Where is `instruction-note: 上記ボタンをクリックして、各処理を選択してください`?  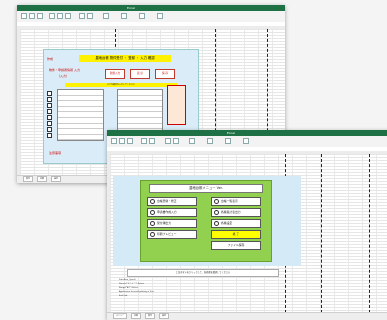
instruction-note: 上記ボタンをクリックして、各処理を選択してください is located at coordinates (203, 273).